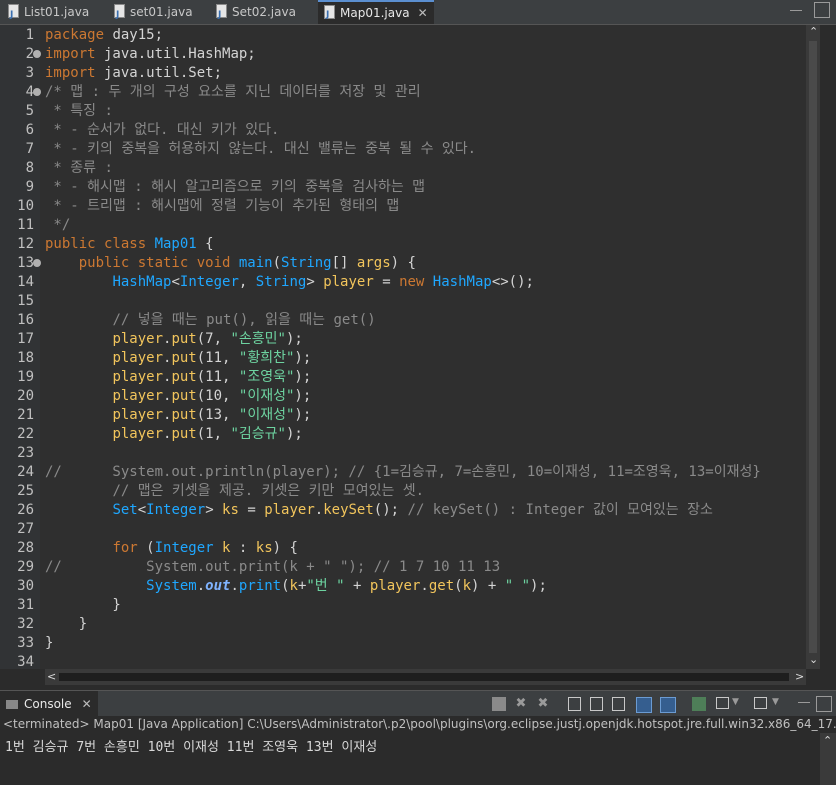  I want to click on code-line: // 넣을 때는 put(), 읽을 때는 get(), so click(210, 320).